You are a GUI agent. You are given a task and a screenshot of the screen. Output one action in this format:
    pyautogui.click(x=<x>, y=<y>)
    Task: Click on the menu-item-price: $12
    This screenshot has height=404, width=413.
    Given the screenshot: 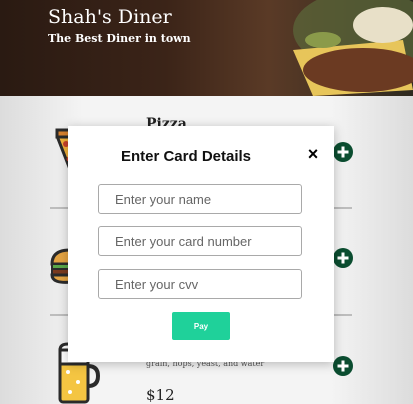 What is the action you would take?
    pyautogui.click(x=160, y=395)
    